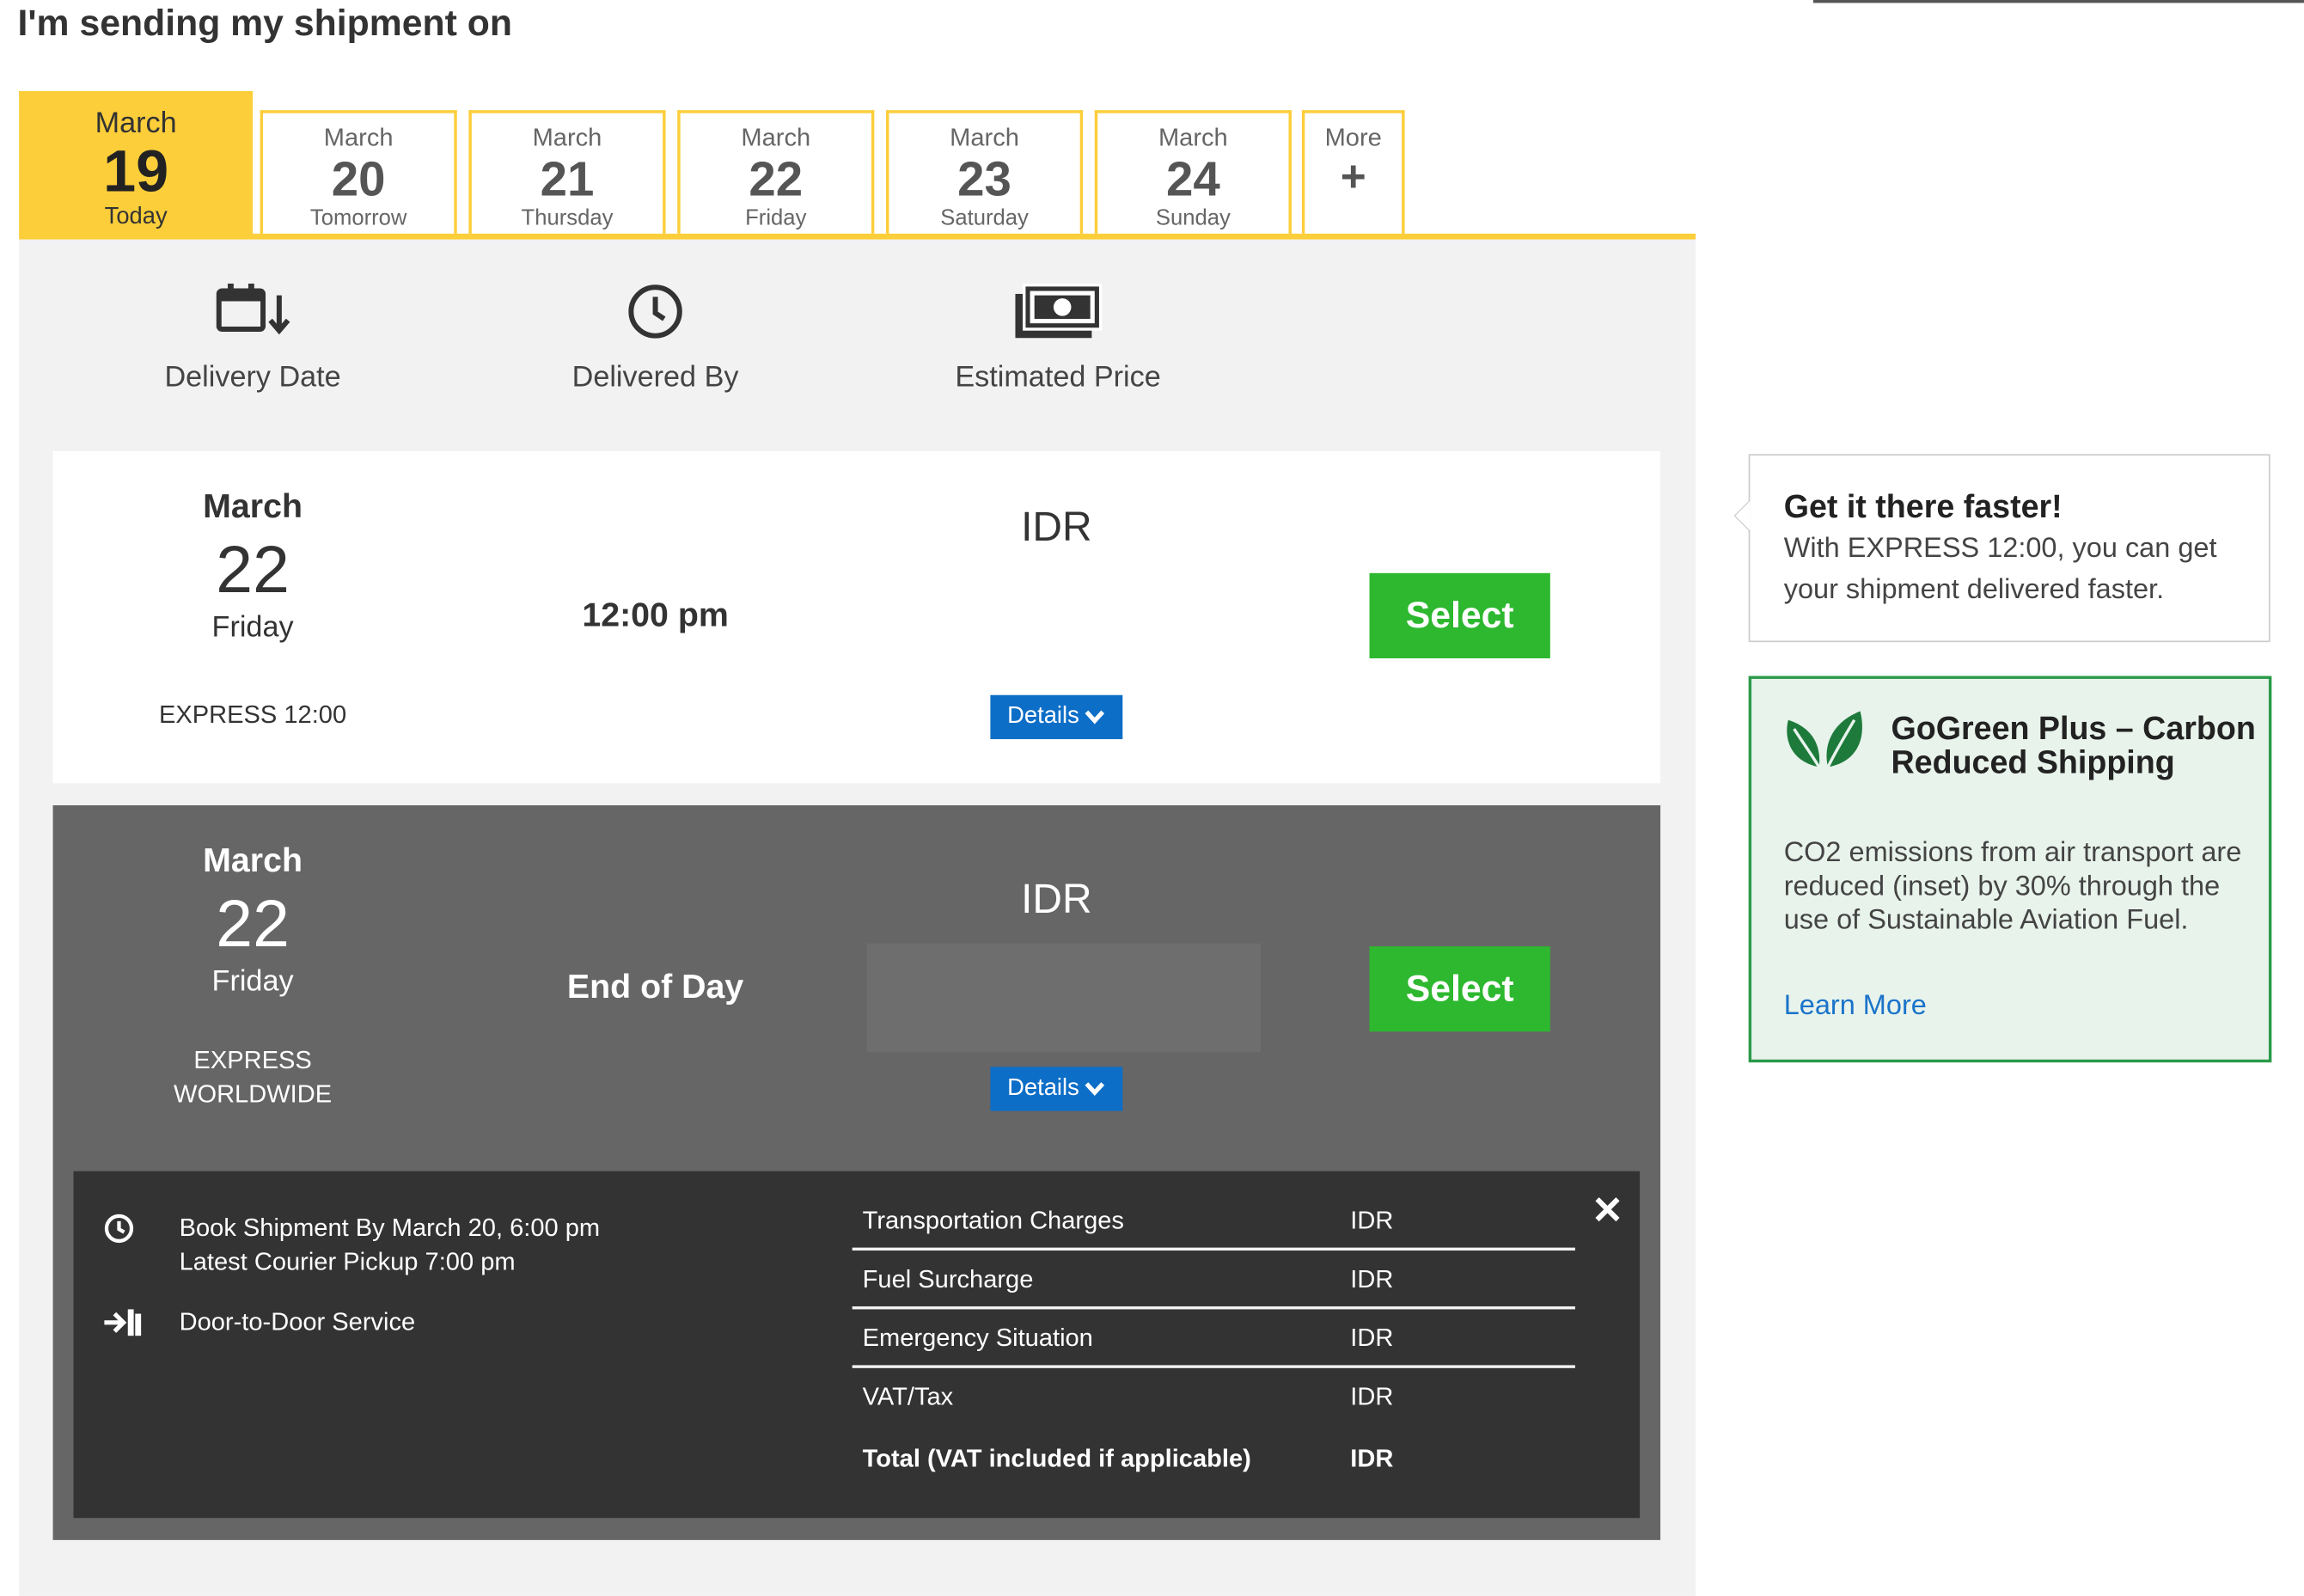 The width and height of the screenshot is (2304, 1596). I want to click on product-name: EXPRESS 12:00, so click(253, 715).